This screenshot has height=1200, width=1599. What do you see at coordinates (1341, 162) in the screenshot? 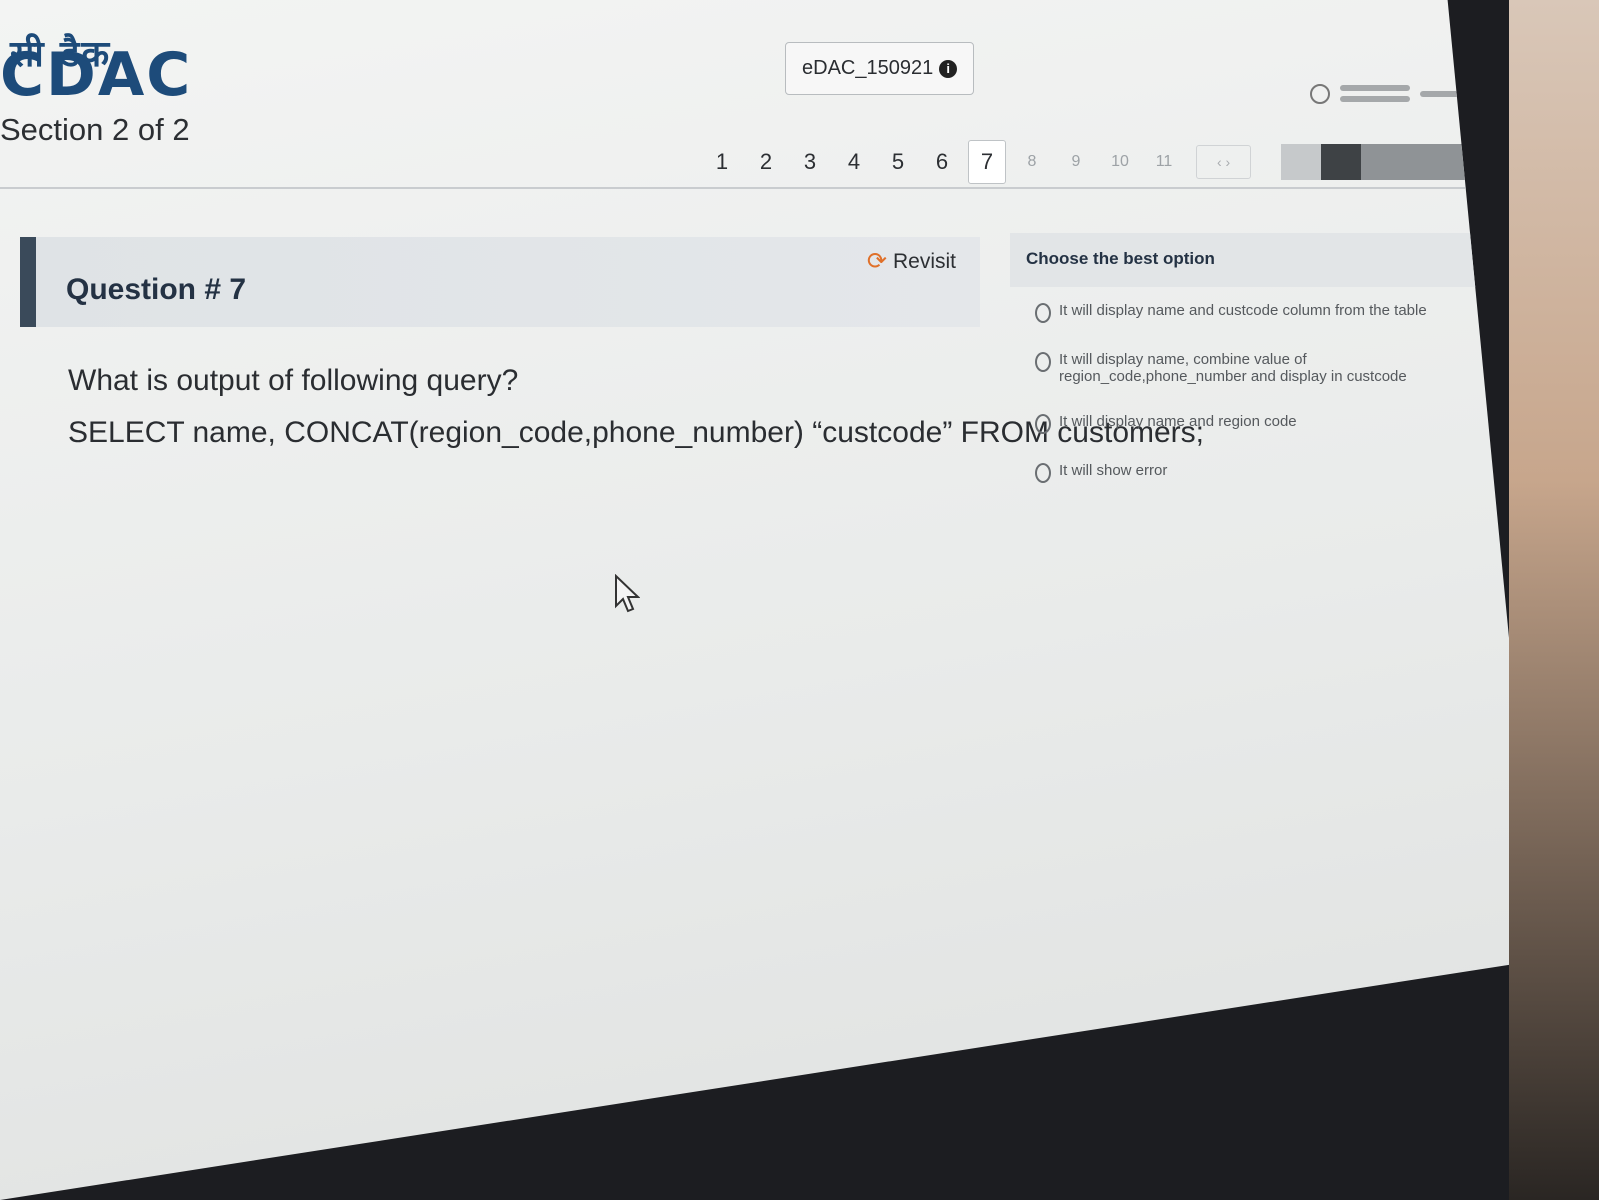
I see `mark-button` at bounding box center [1341, 162].